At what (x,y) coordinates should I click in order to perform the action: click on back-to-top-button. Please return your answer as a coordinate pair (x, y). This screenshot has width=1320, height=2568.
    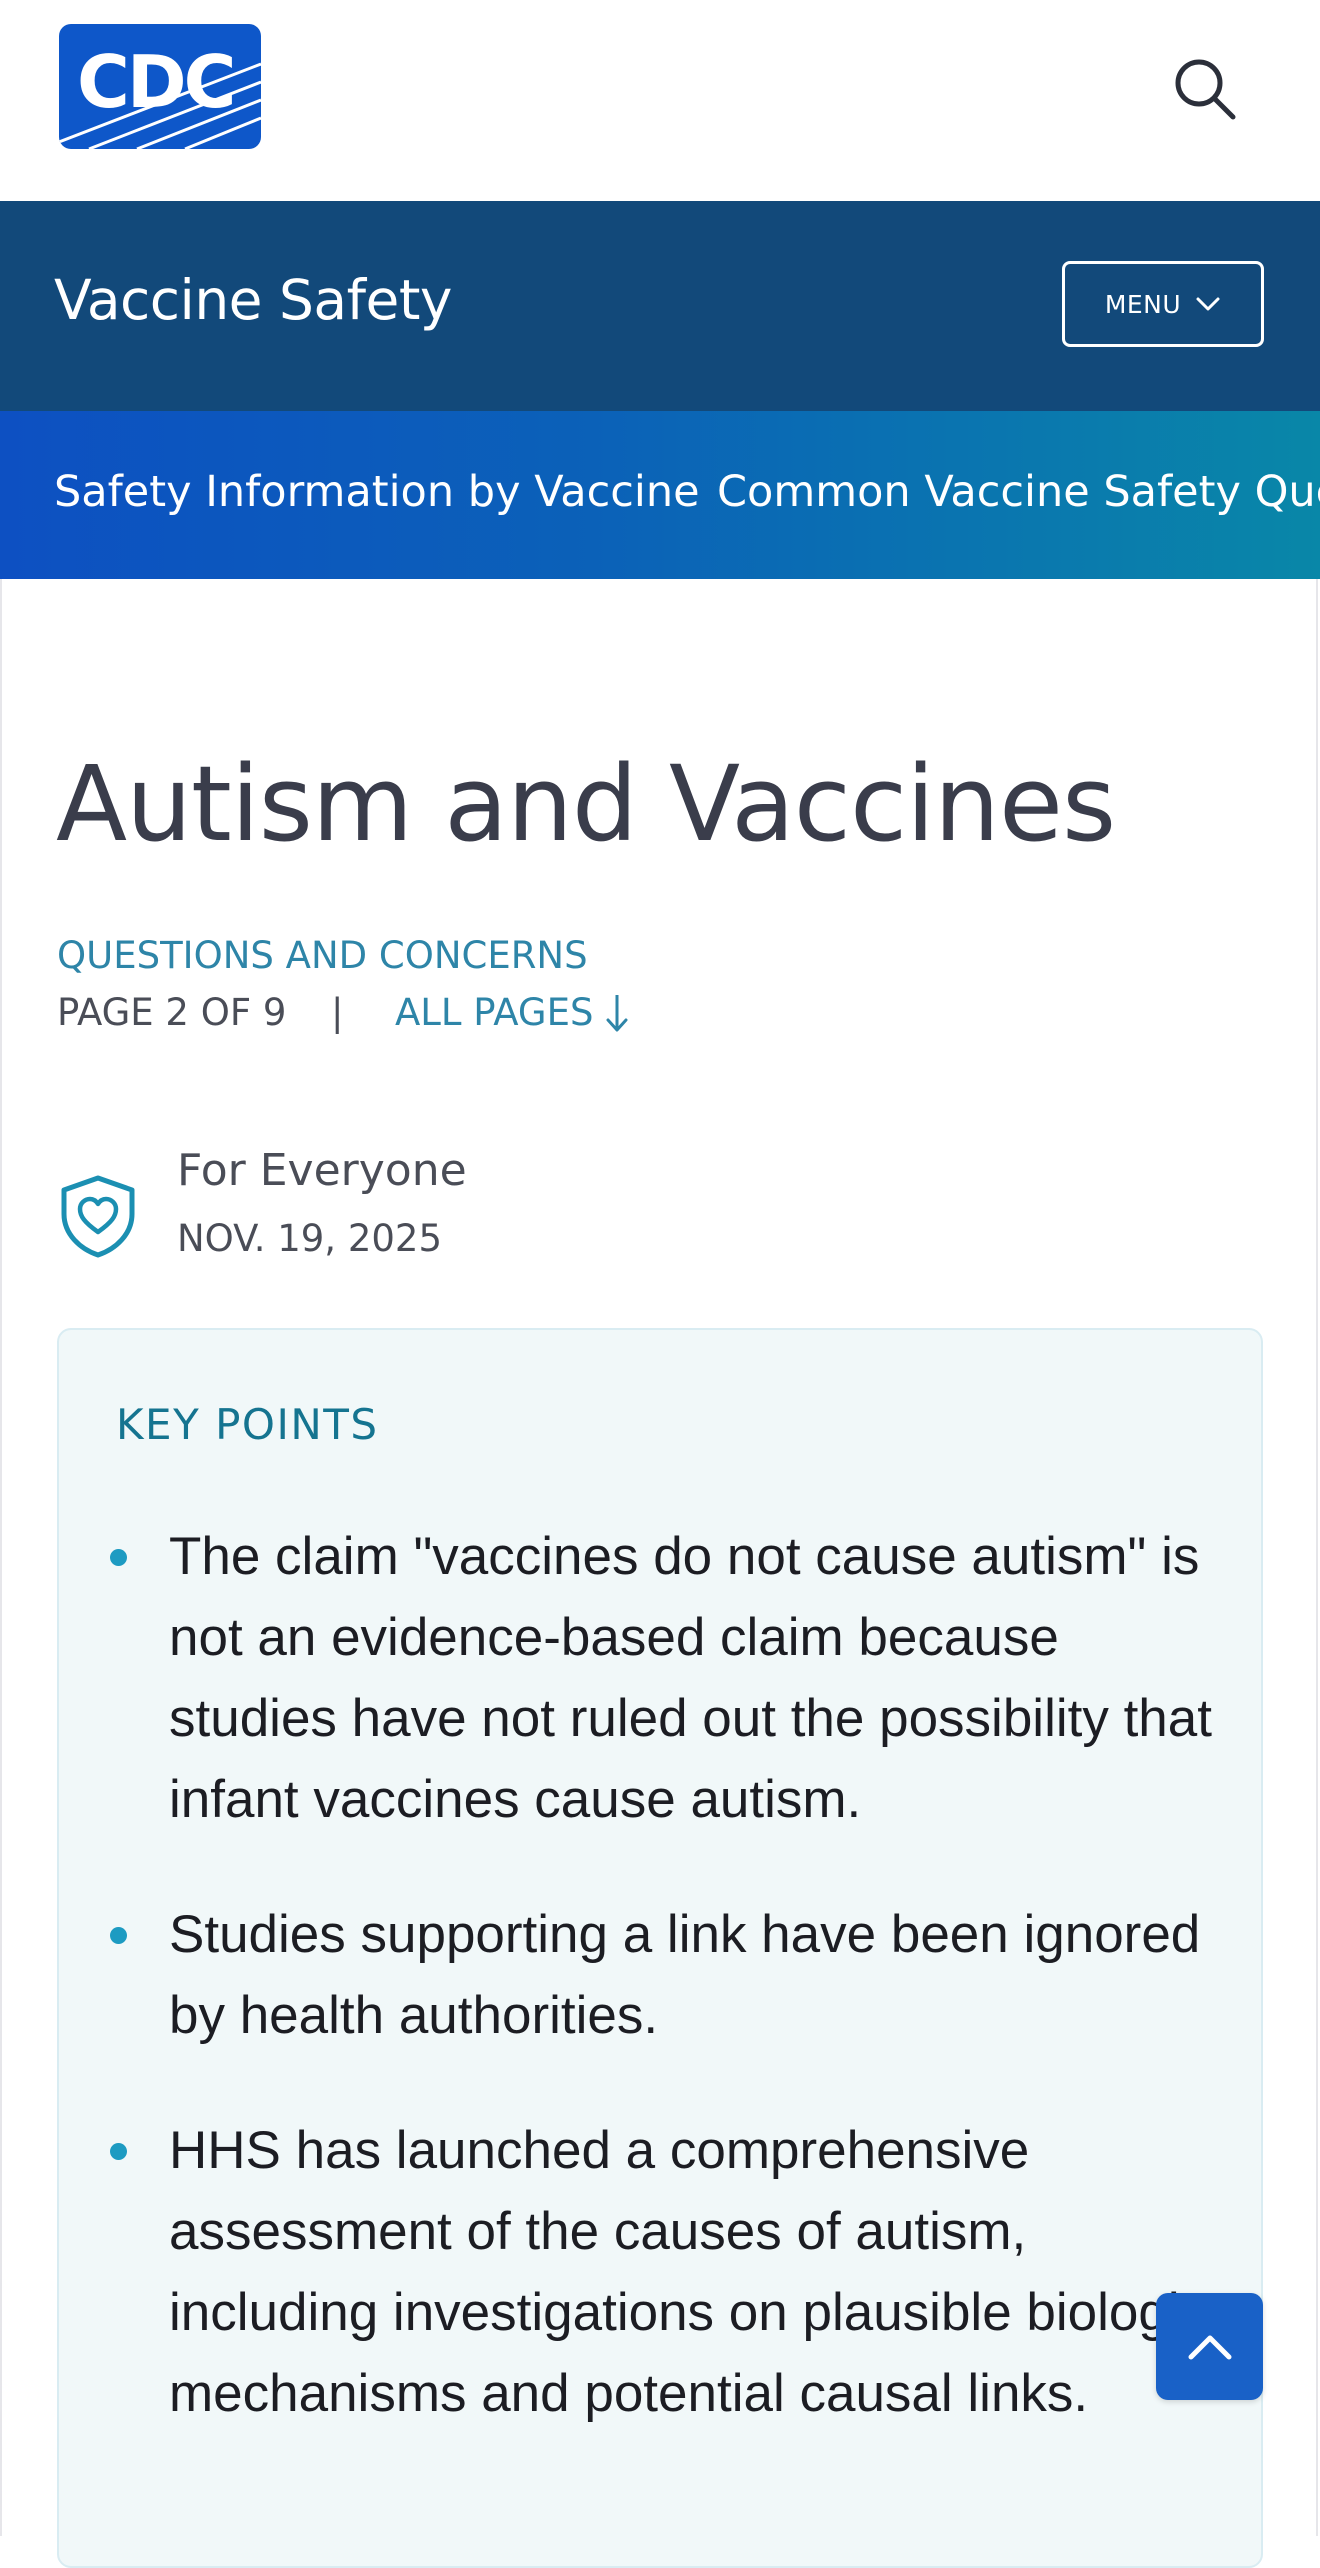
    Looking at the image, I should click on (1209, 2346).